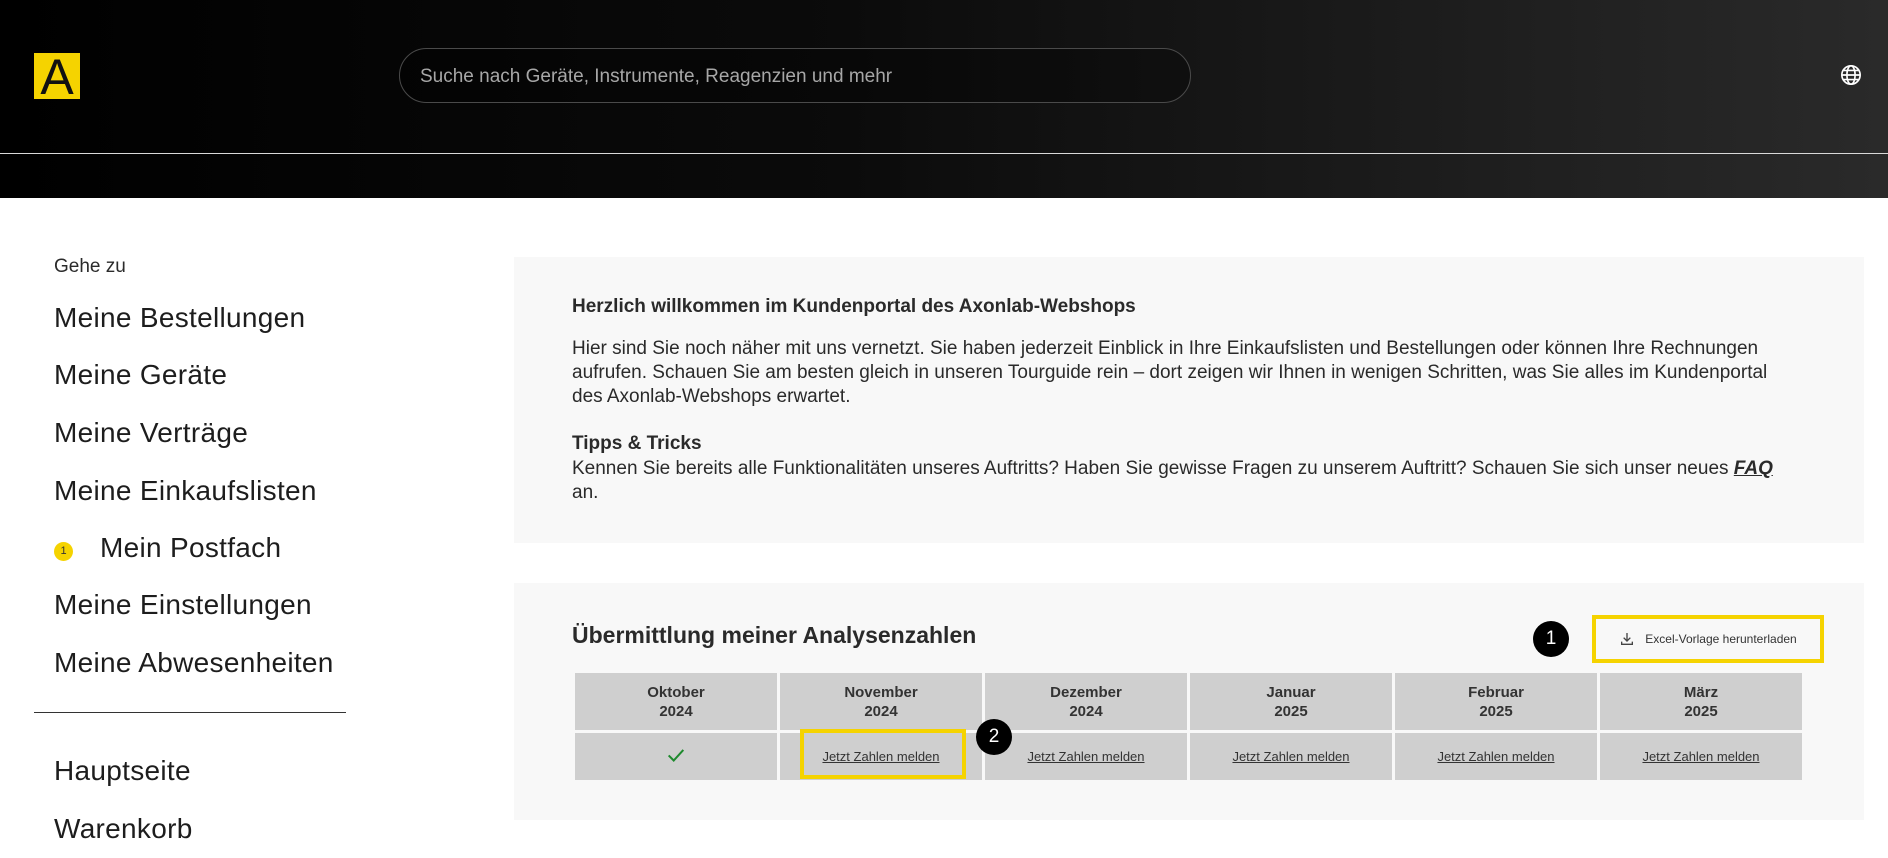  Describe the element at coordinates (676, 692) in the screenshot. I see `month-name: Oktober` at that location.